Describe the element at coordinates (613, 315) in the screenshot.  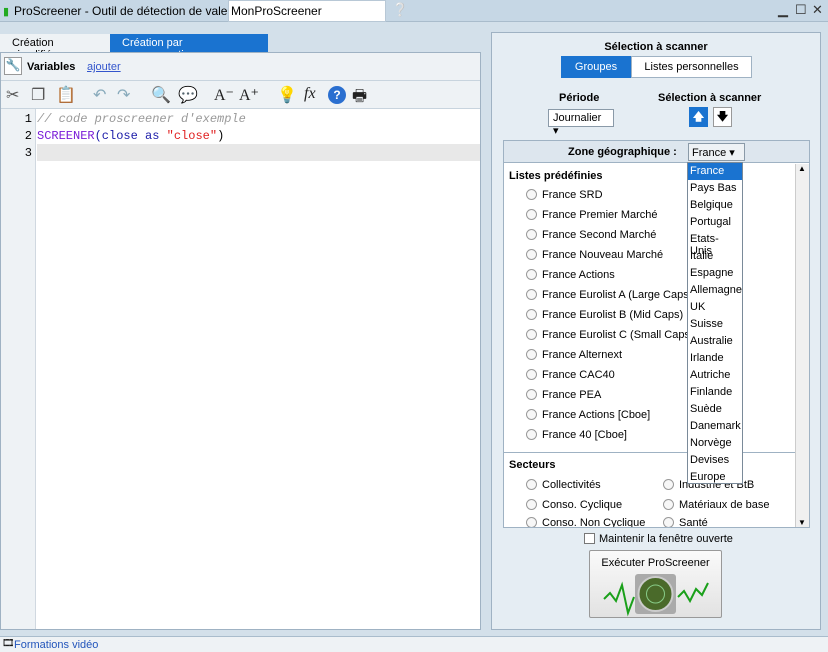
I see `list-label: France Eurolist B (Mid Caps)` at that location.